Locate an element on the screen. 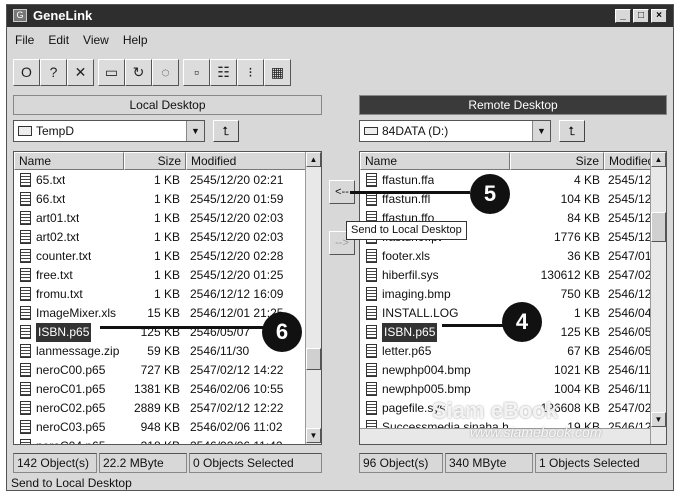 The image size is (680, 501). file-modified: 2547/02/12 12:22 is located at coordinates (237, 408).